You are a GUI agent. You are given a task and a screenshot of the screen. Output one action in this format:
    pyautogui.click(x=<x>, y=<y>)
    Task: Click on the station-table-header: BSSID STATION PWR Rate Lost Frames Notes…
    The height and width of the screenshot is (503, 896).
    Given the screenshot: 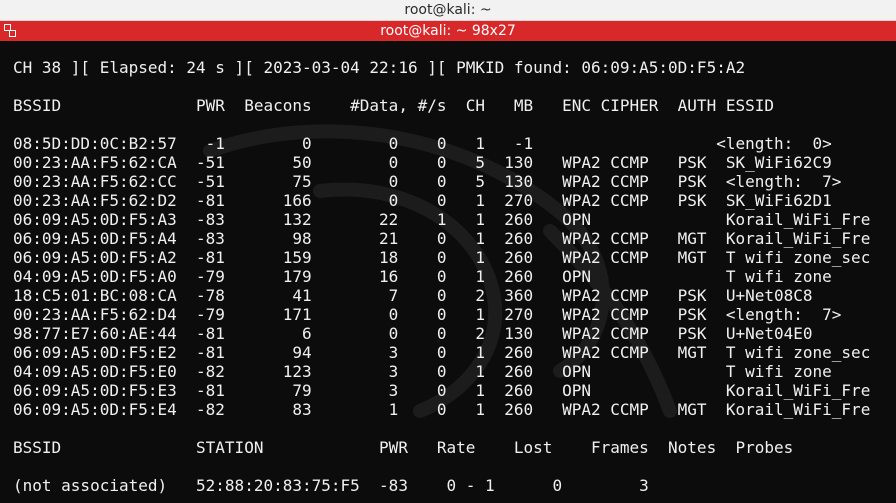 What is the action you would take?
    pyautogui.click(x=403, y=447)
    